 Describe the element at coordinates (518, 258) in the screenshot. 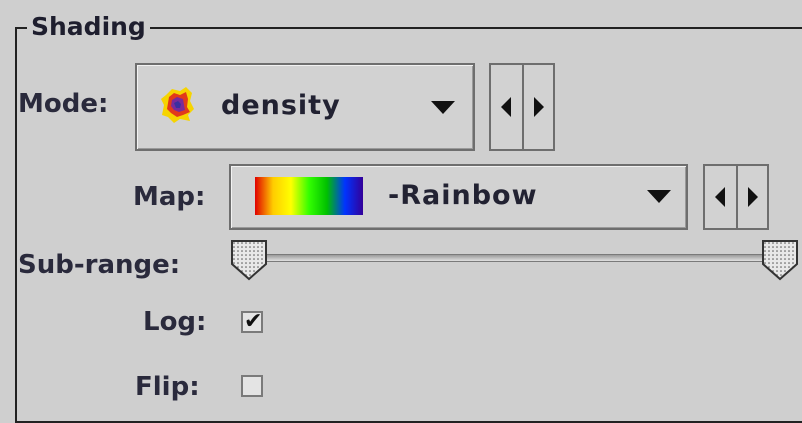

I see `sub-range-slider-track` at that location.